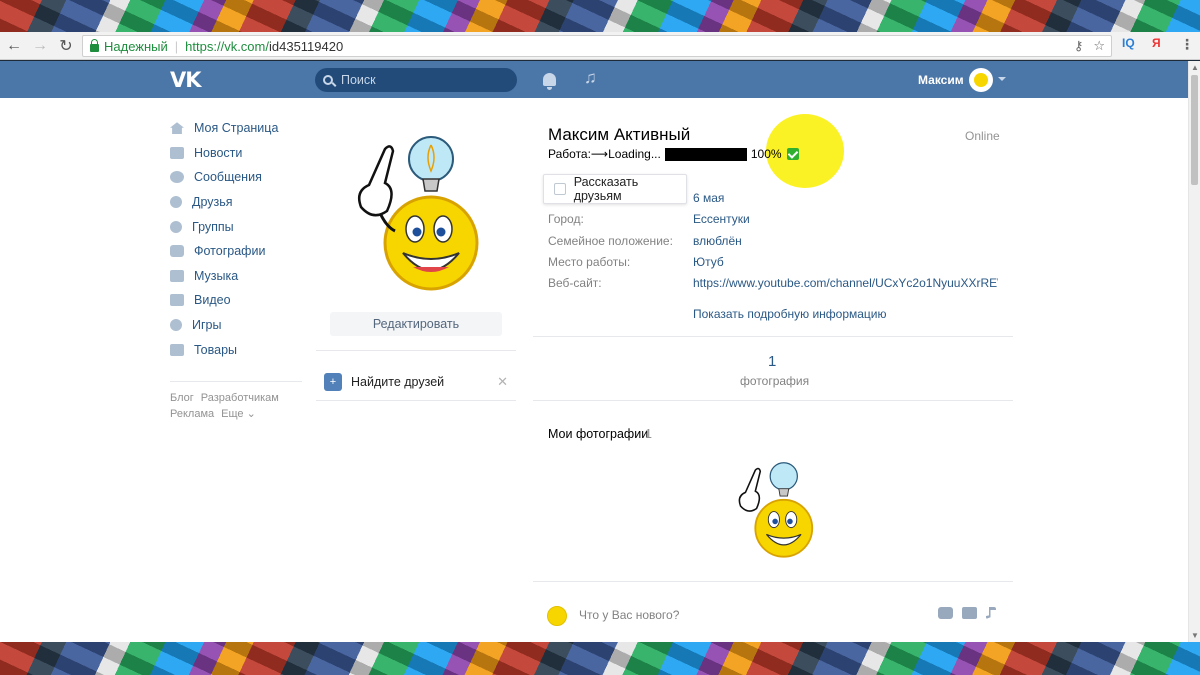  What do you see at coordinates (648, 434) in the screenshot?
I see `my-photos-count: 1` at bounding box center [648, 434].